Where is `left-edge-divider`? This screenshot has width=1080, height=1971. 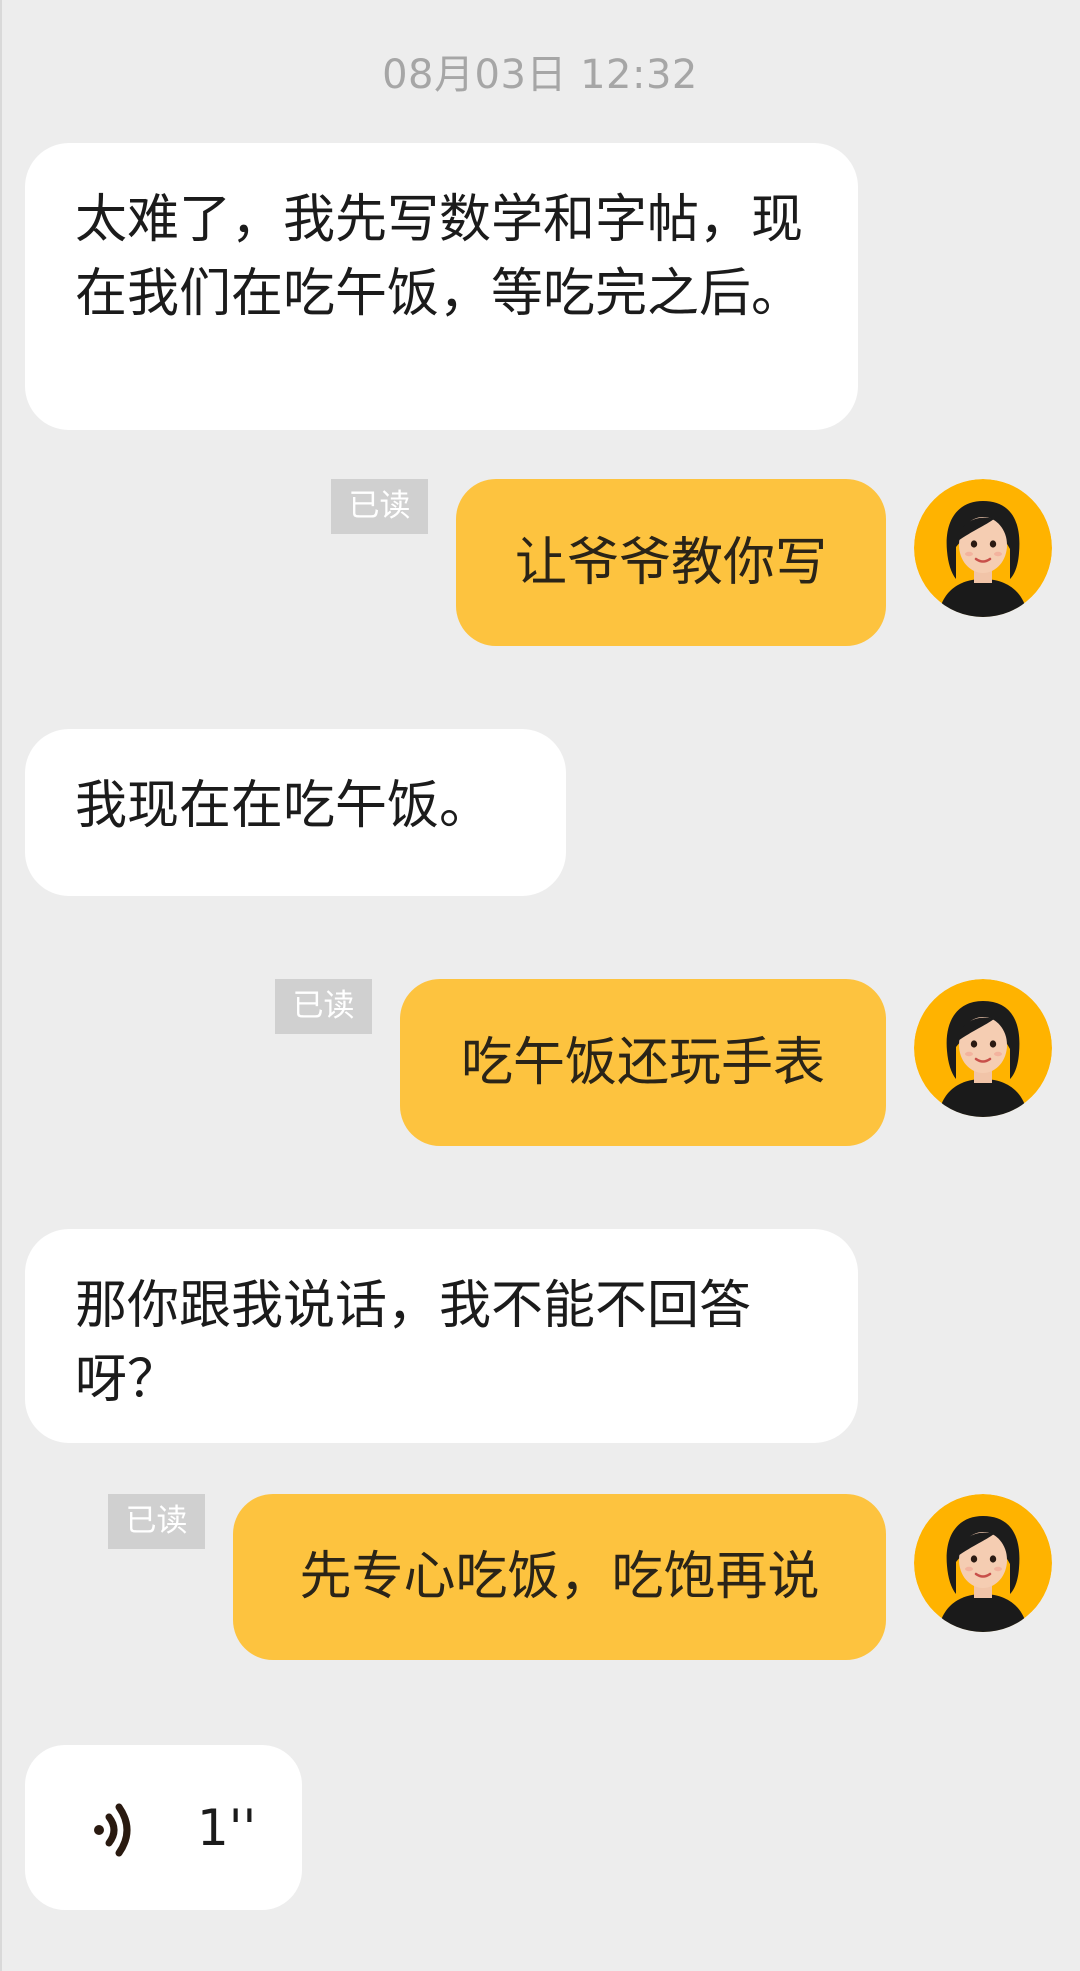 left-edge-divider is located at coordinates (1, 985).